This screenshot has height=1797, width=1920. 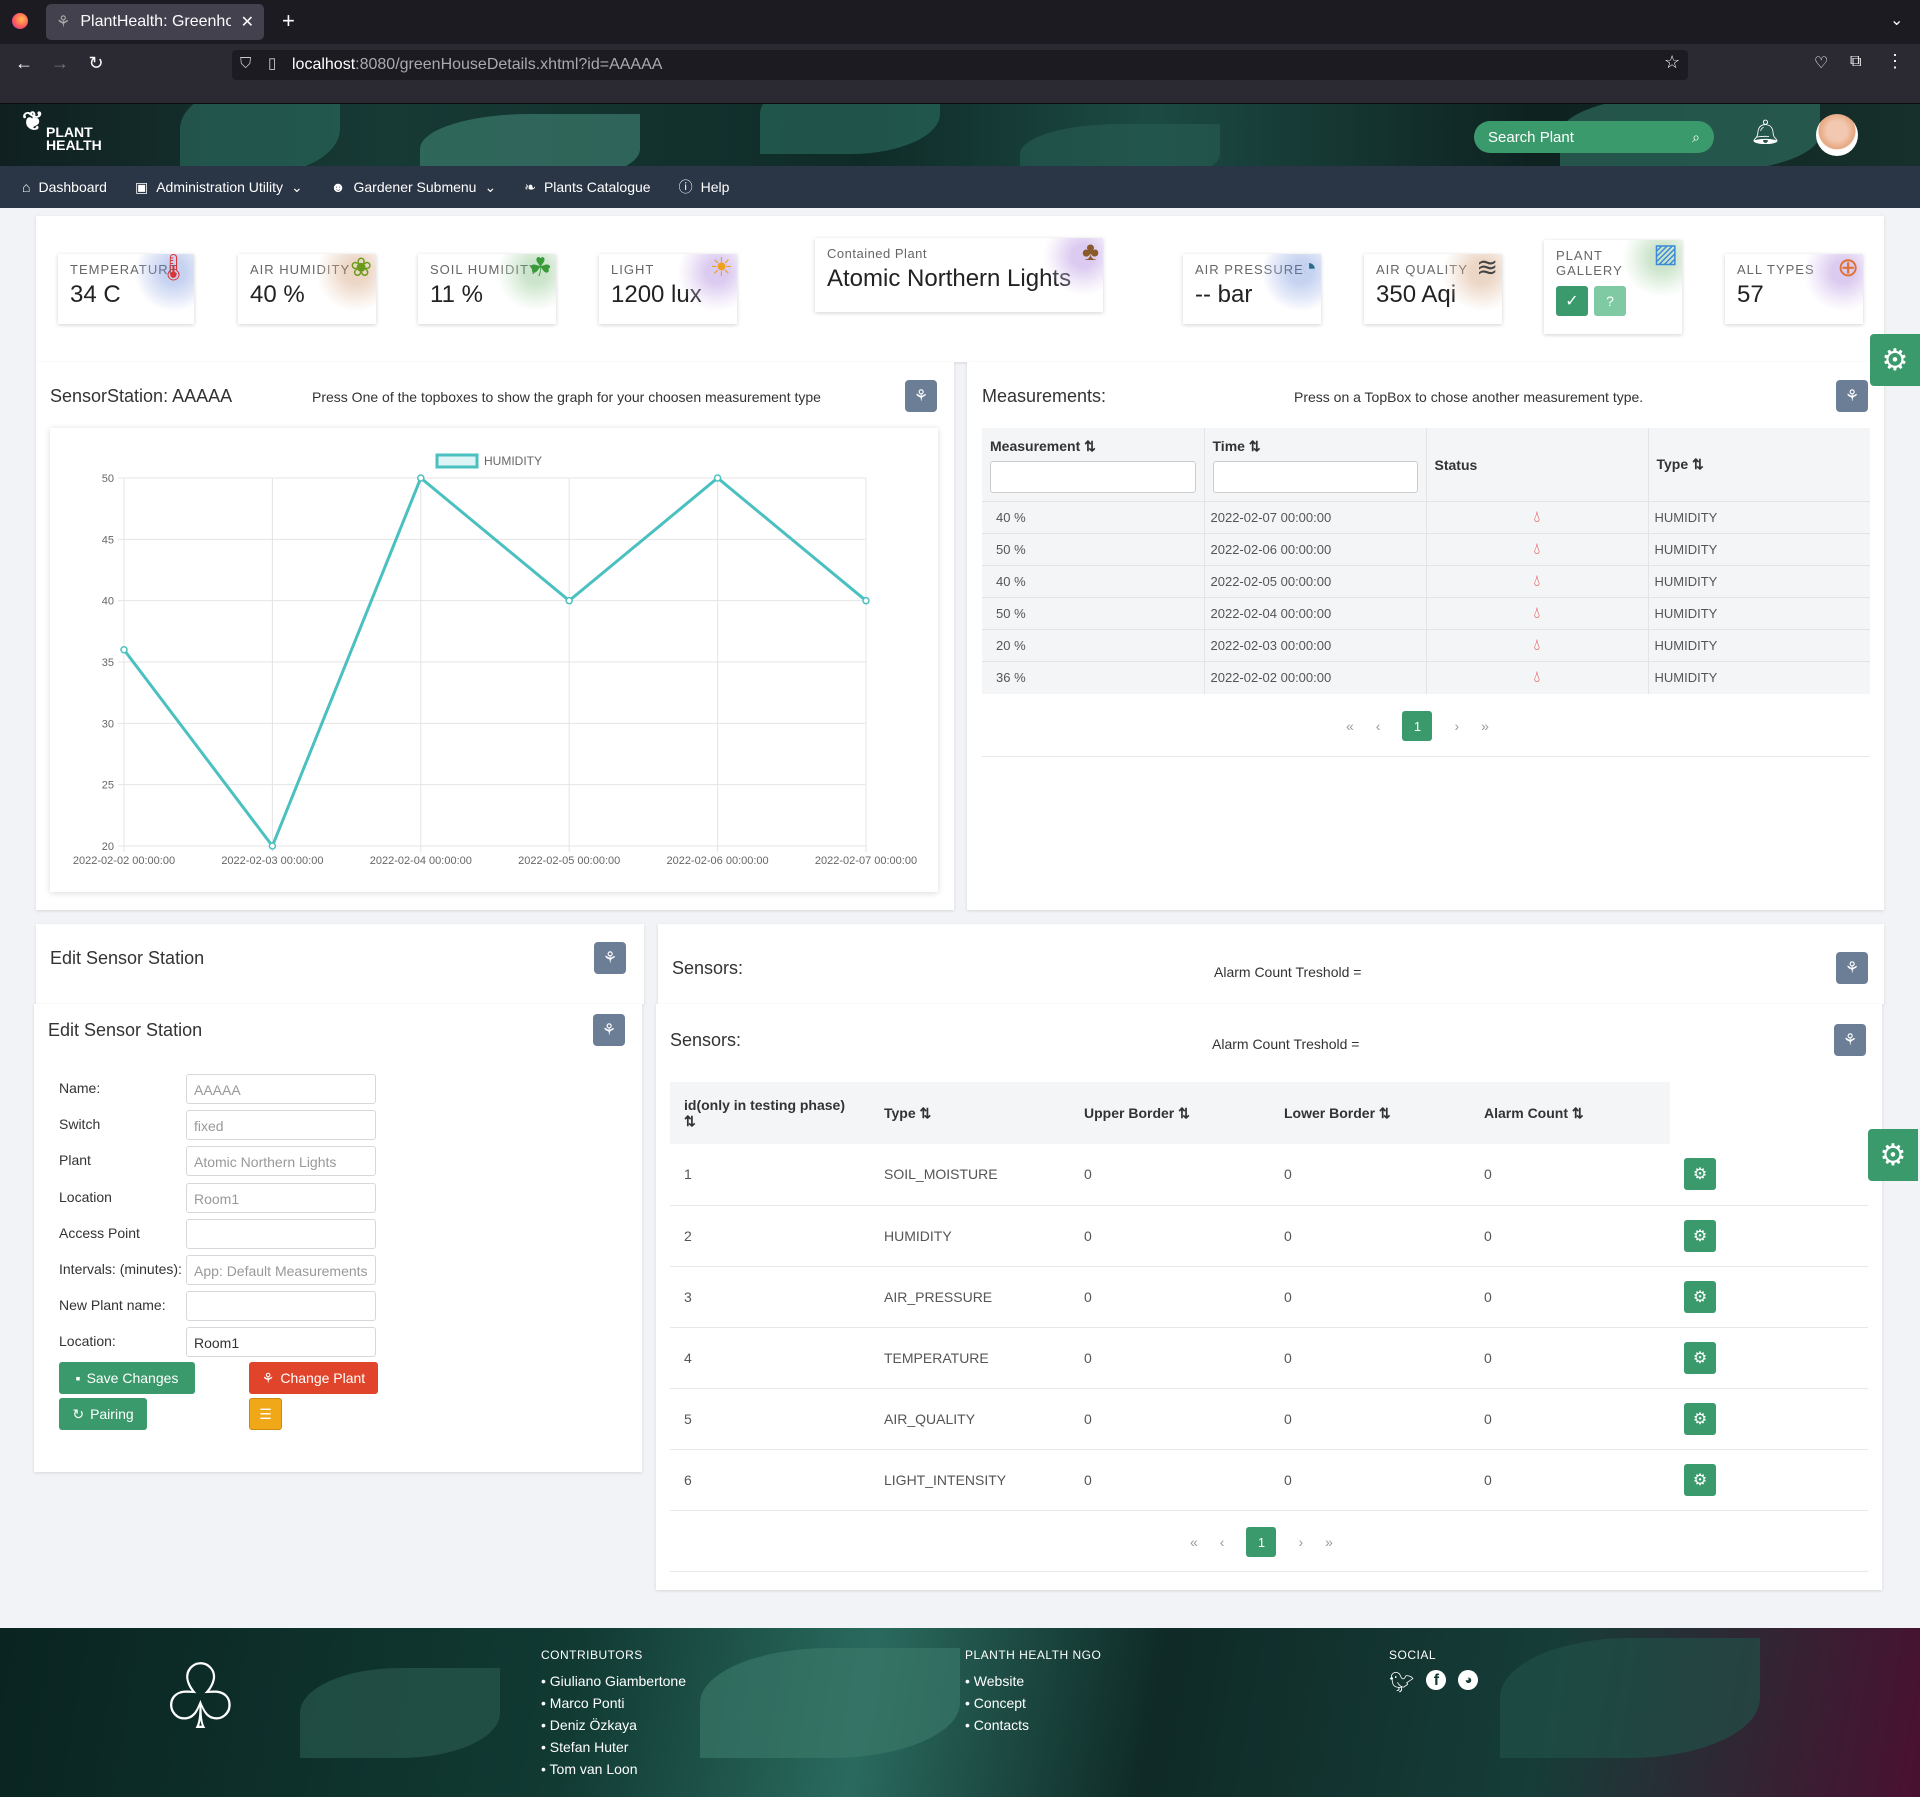 What do you see at coordinates (127, 1378) in the screenshot?
I see `save-changes-button: ▪ Save Changes` at bounding box center [127, 1378].